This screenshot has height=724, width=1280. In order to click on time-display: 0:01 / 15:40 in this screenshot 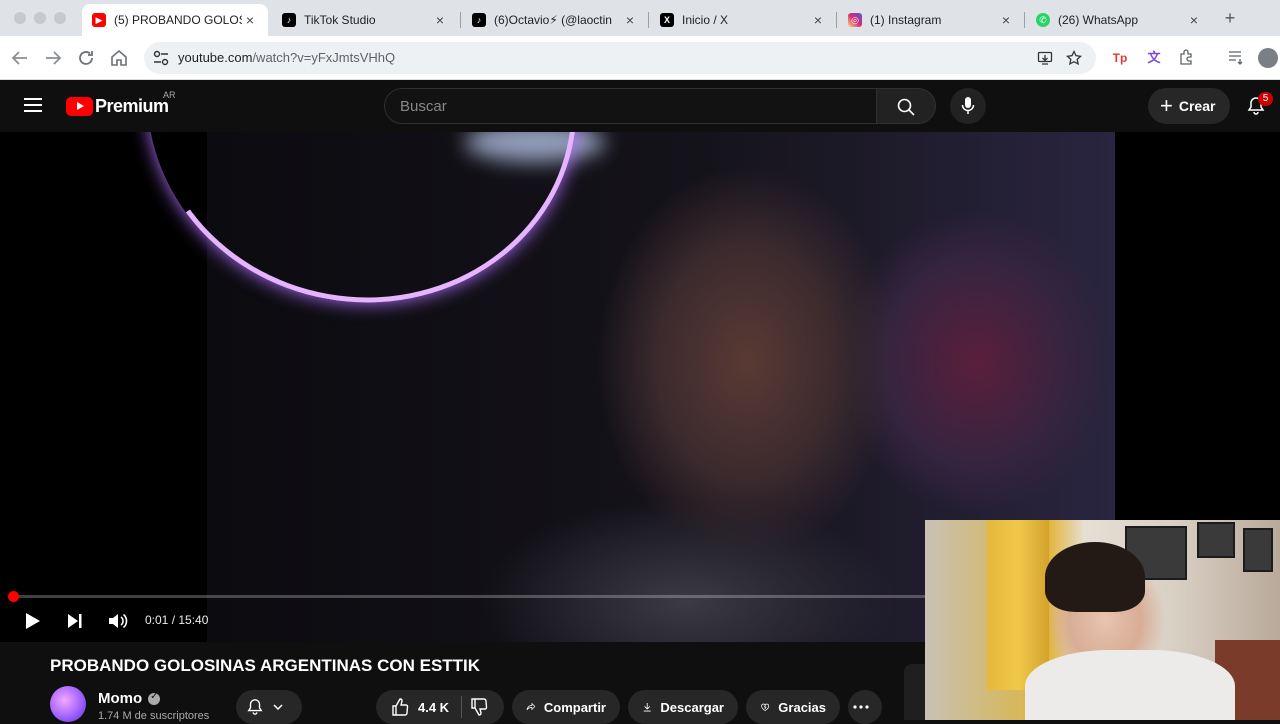, I will do `click(177, 620)`.